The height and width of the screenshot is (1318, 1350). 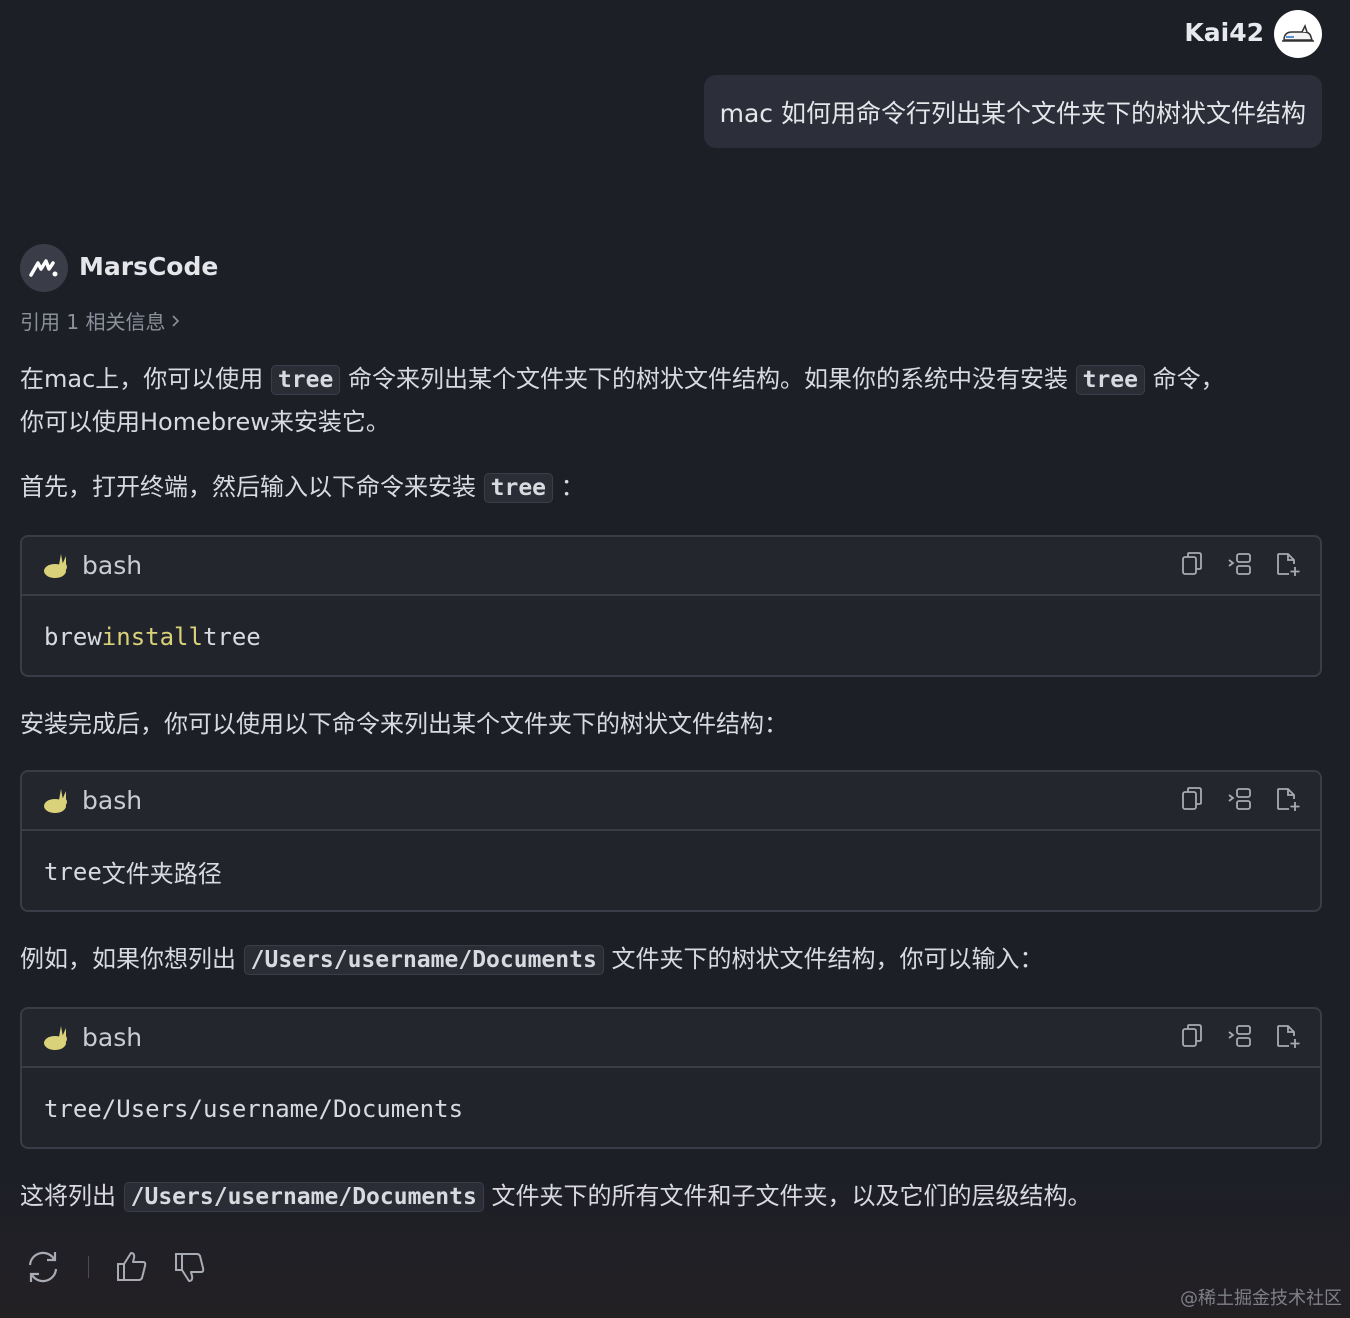 I want to click on text: 首先，打开终端，然后输入以下命令来安装, so click(x=248, y=487).